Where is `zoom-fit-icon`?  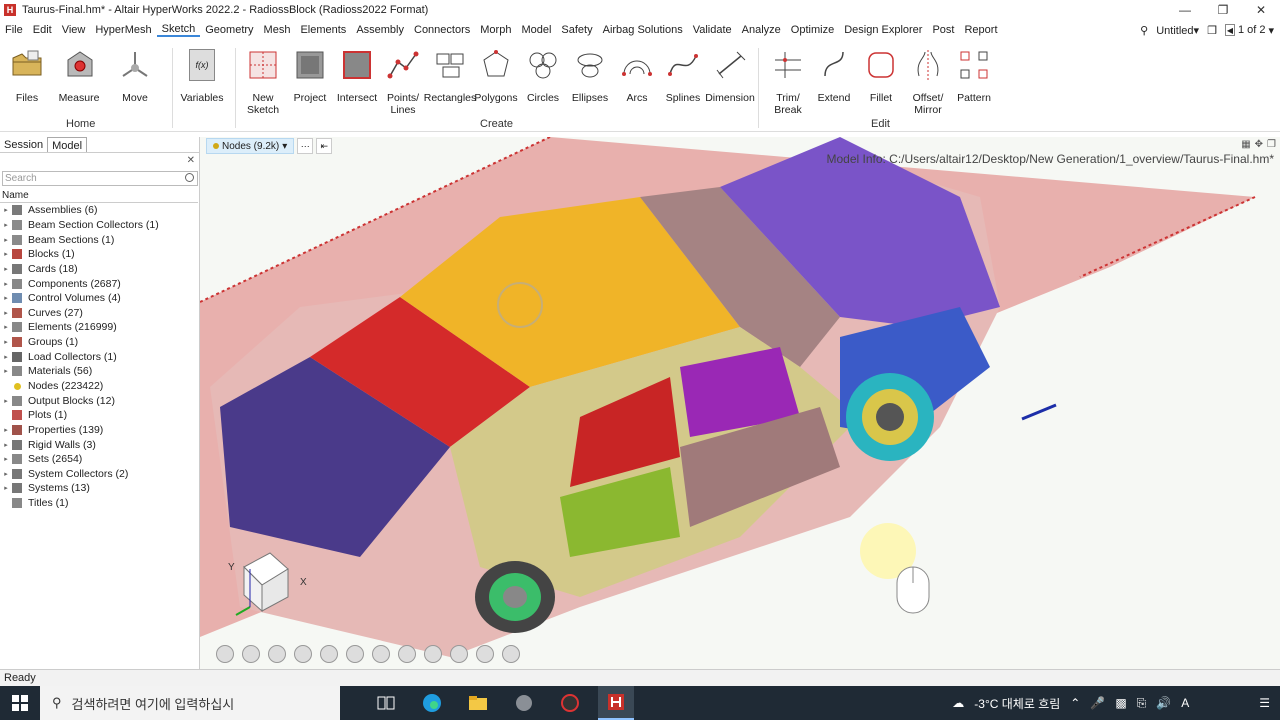
zoom-fit-icon is located at coordinates (277, 654).